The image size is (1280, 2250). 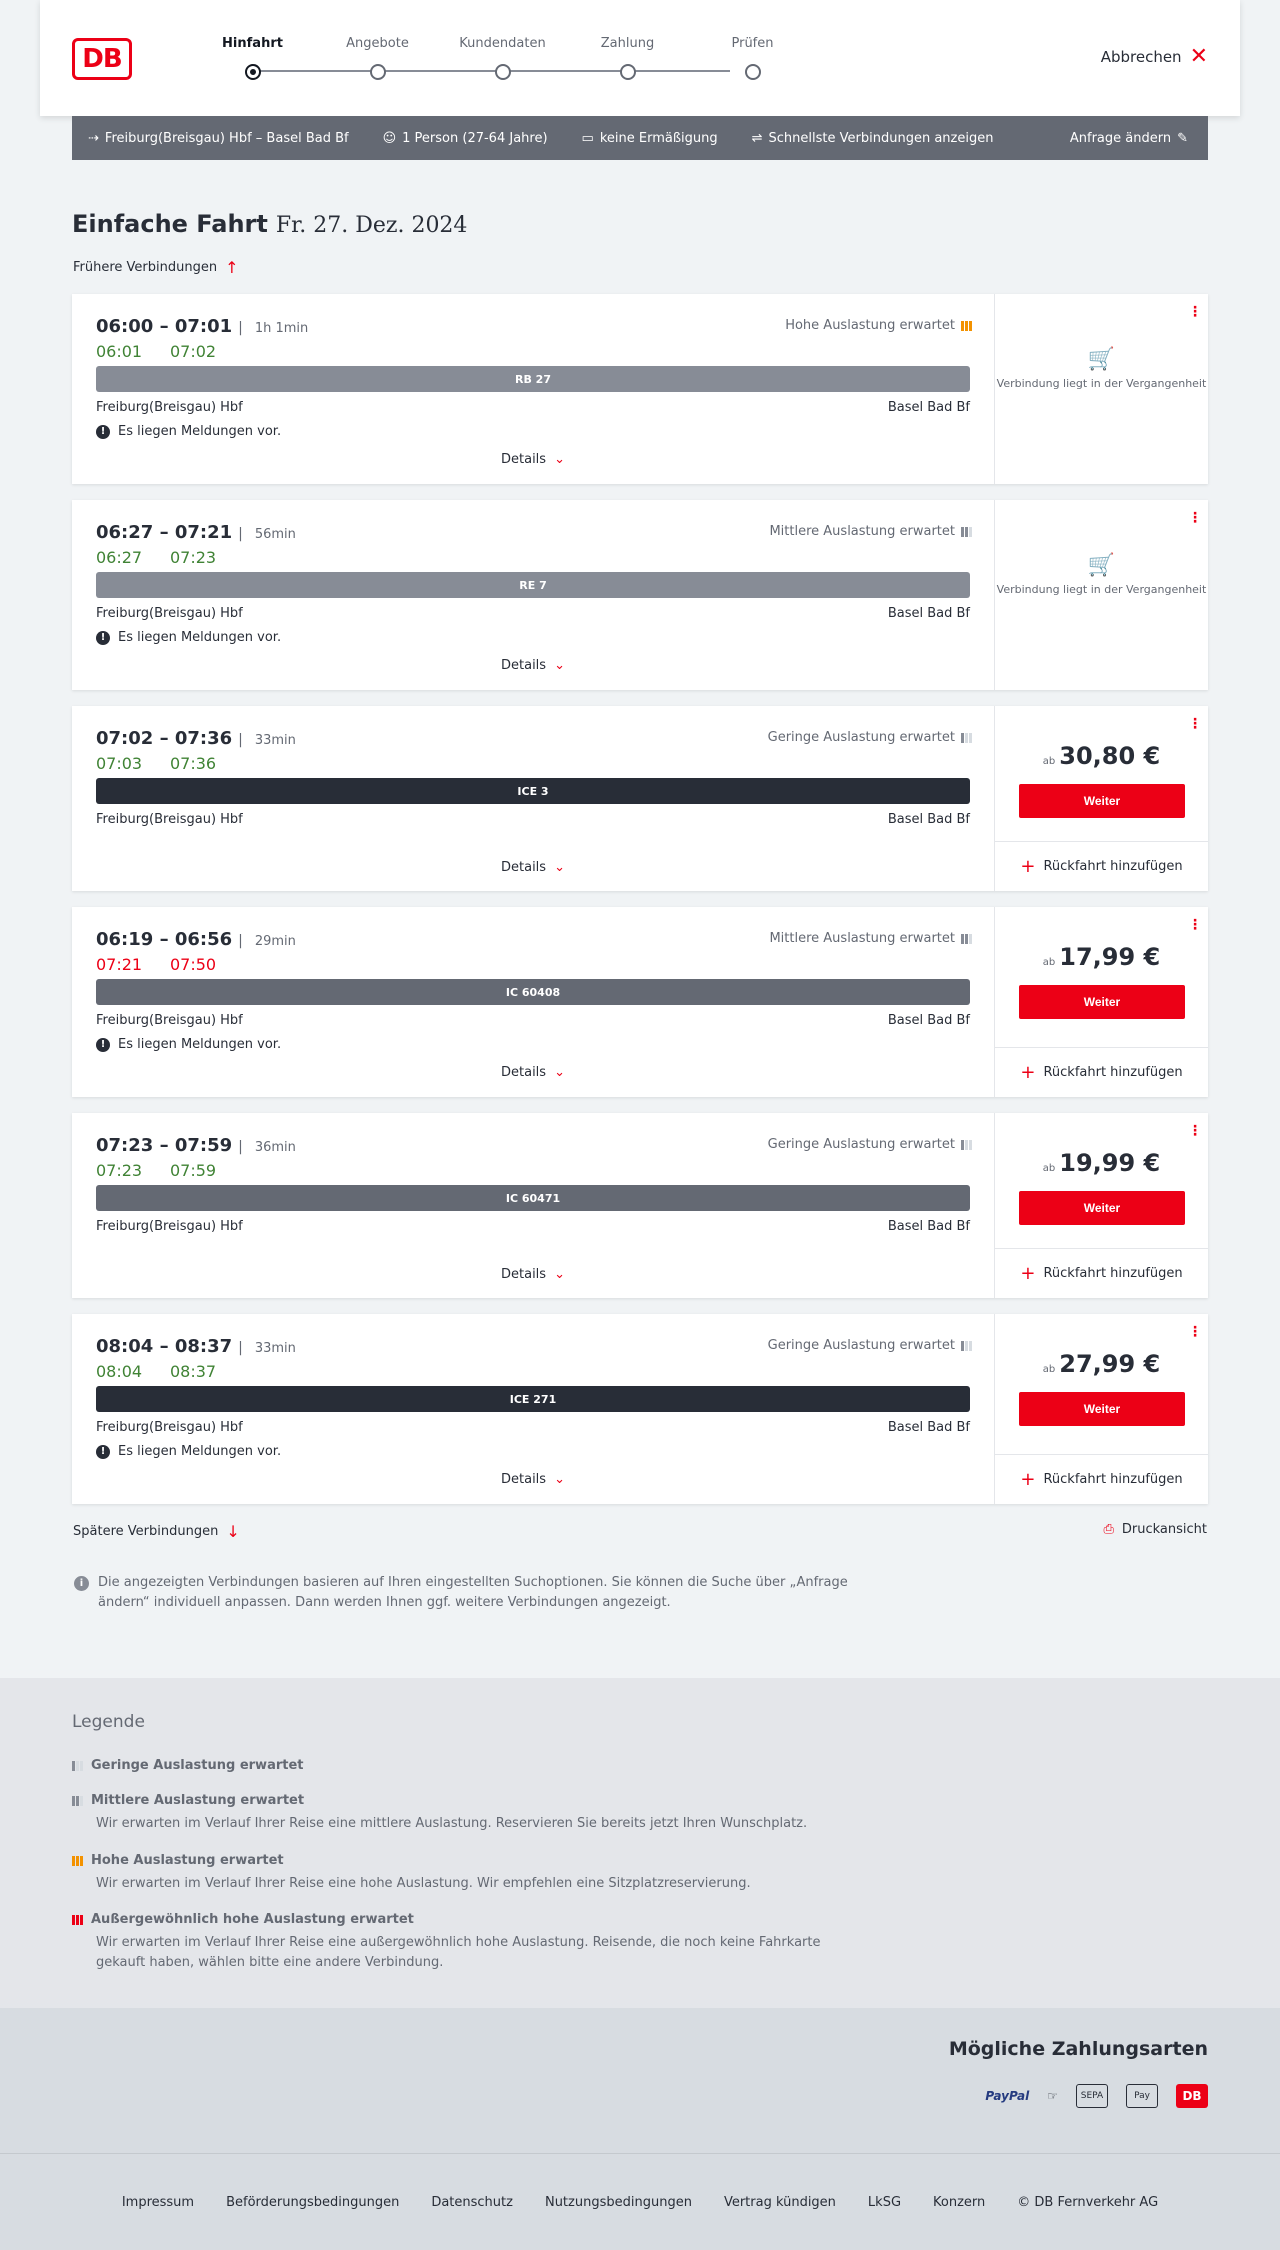 What do you see at coordinates (587, 138) in the screenshot?
I see `card-icon: ▭` at bounding box center [587, 138].